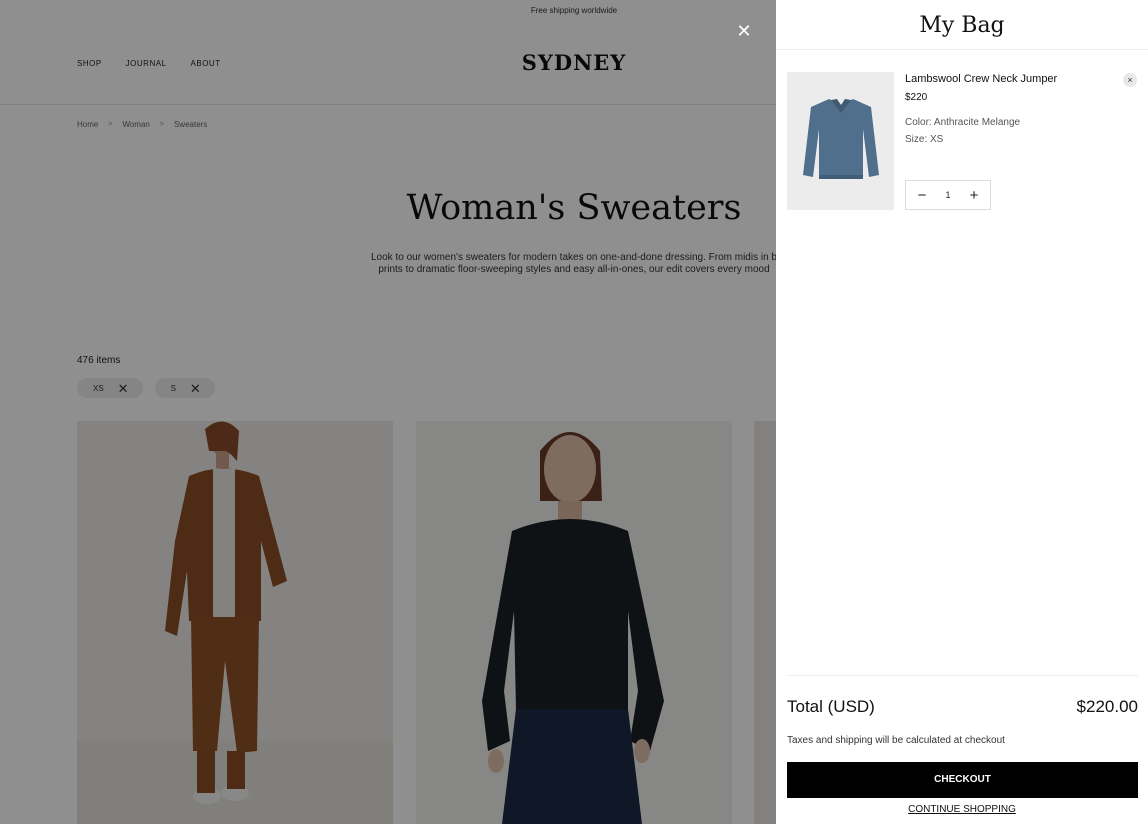 The height and width of the screenshot is (824, 1148). I want to click on jumper-thumbnail, so click(840, 139).